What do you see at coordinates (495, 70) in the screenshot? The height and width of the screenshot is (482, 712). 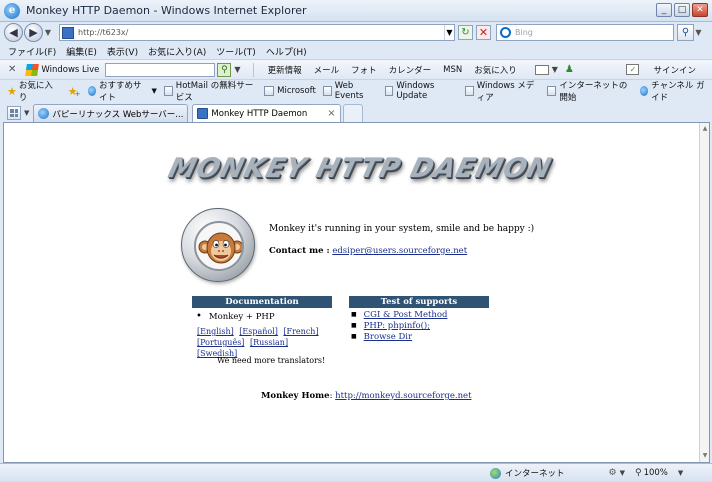 I see `wl-link-favorites: お気に入り` at bounding box center [495, 70].